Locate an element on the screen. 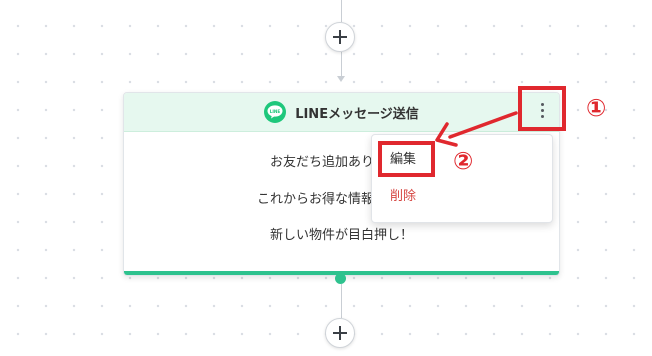 Image resolution: width=652 pixels, height=356 pixels. annotation-step-2: ② is located at coordinates (463, 161).